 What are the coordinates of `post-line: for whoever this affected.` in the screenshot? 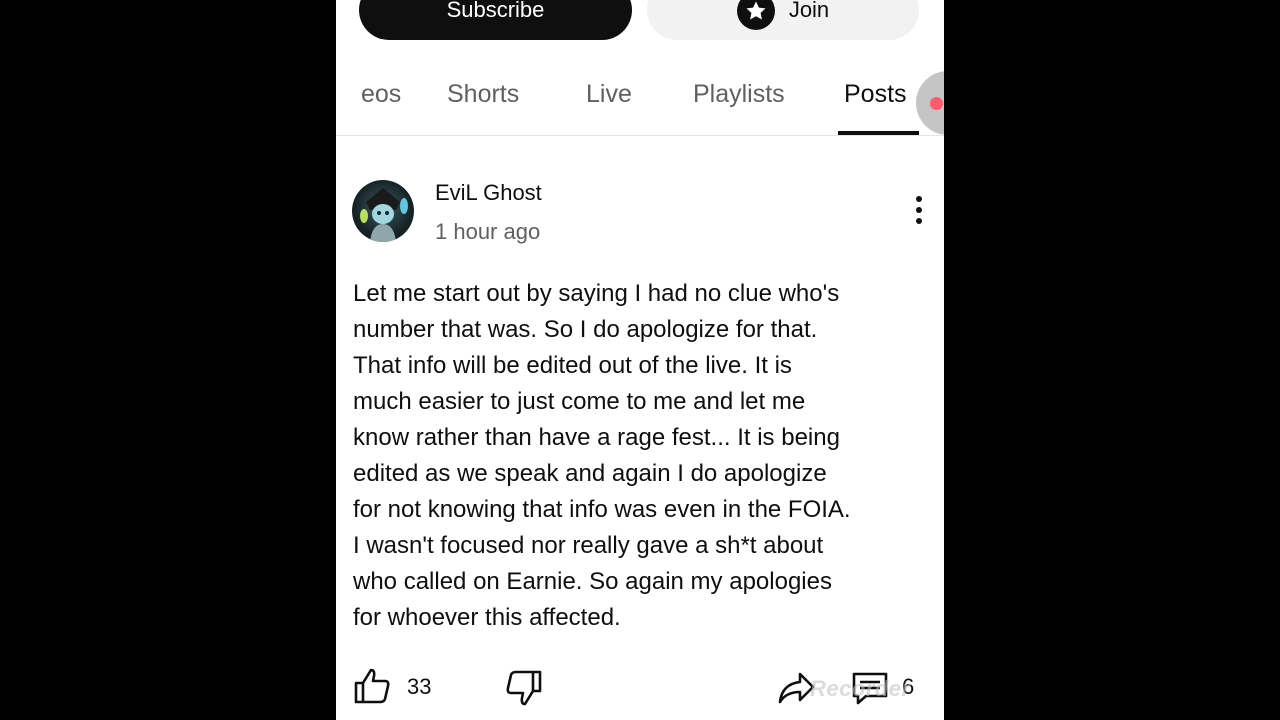 It's located at (487, 617).